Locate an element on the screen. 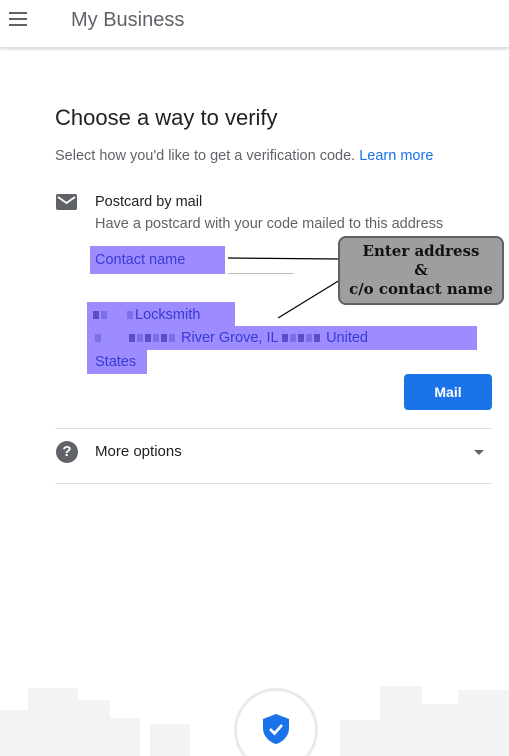 The height and width of the screenshot is (756, 509). app-title: My Business is located at coordinates (128, 20).